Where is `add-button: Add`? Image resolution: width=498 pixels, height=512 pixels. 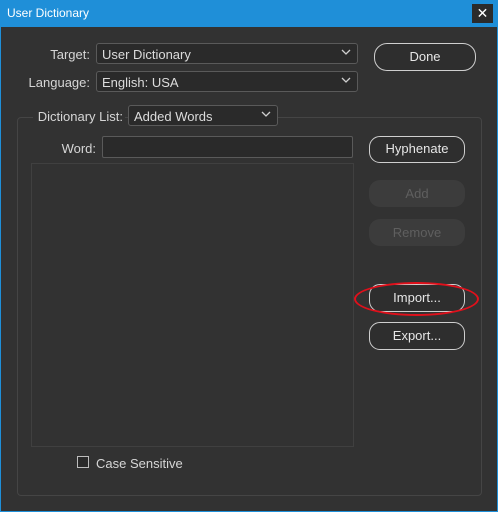
add-button: Add is located at coordinates (417, 193).